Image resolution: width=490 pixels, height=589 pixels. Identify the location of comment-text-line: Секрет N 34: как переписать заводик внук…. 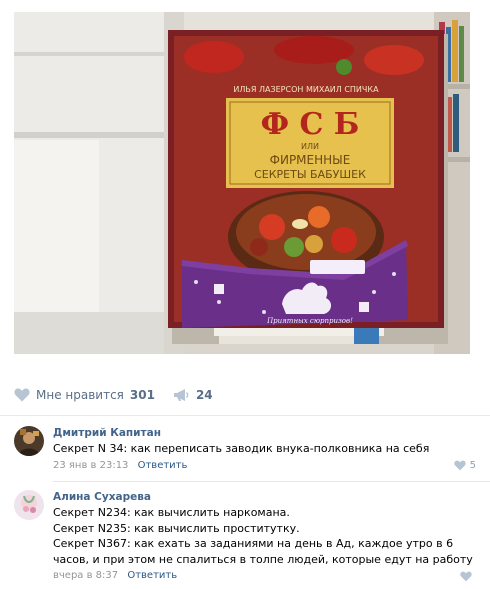
(241, 448).